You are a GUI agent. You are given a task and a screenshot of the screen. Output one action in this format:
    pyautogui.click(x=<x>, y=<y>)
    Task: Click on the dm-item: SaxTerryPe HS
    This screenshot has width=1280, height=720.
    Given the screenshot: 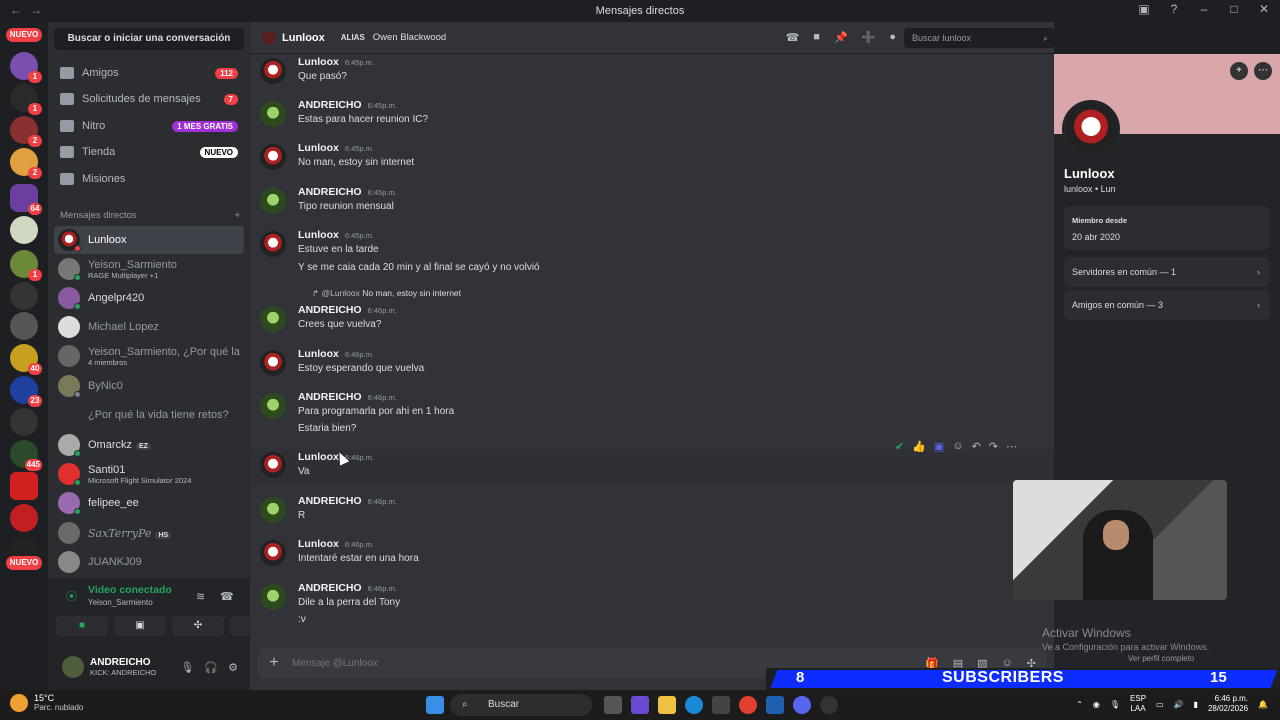 What is the action you would take?
    pyautogui.click(x=149, y=533)
    